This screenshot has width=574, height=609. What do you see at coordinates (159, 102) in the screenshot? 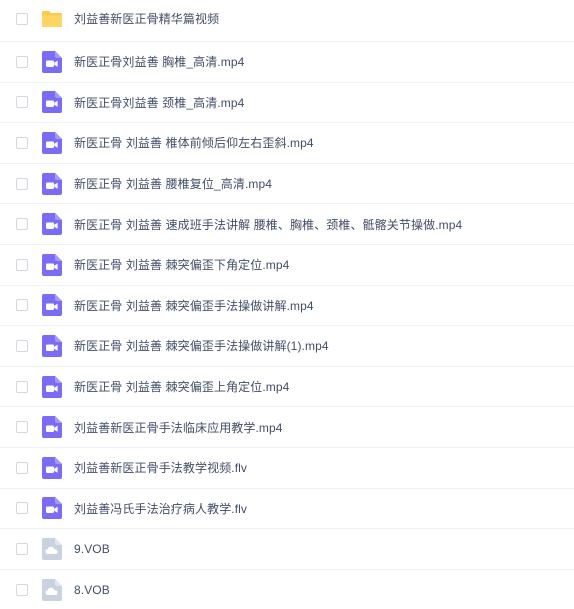
I see `file-name: 新医正骨刘益善 颈椎_高清.mp4` at bounding box center [159, 102].